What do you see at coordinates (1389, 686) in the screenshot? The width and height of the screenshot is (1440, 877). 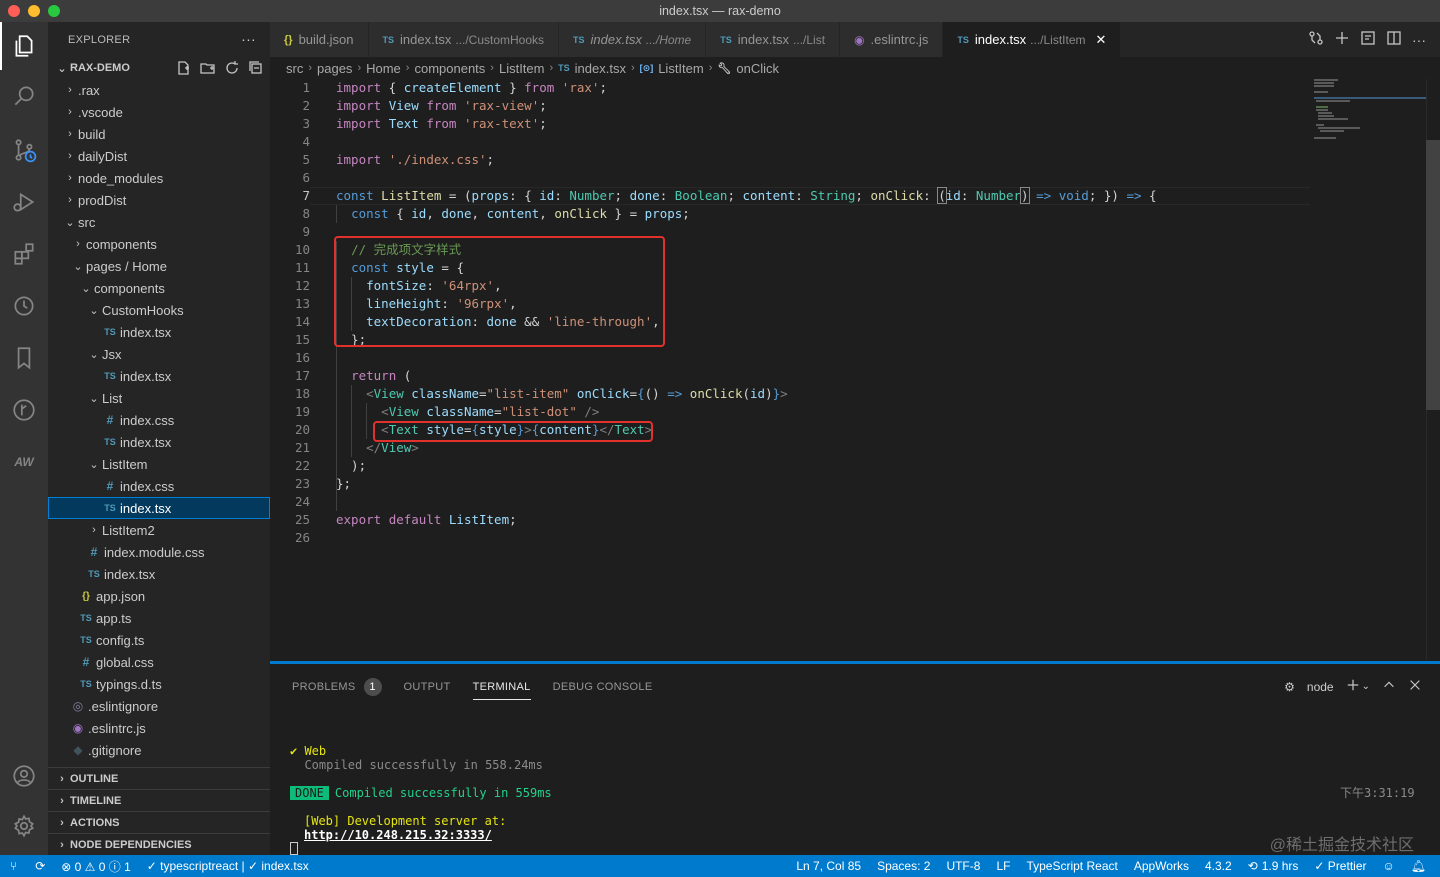 I see `maximize-panel-icon` at bounding box center [1389, 686].